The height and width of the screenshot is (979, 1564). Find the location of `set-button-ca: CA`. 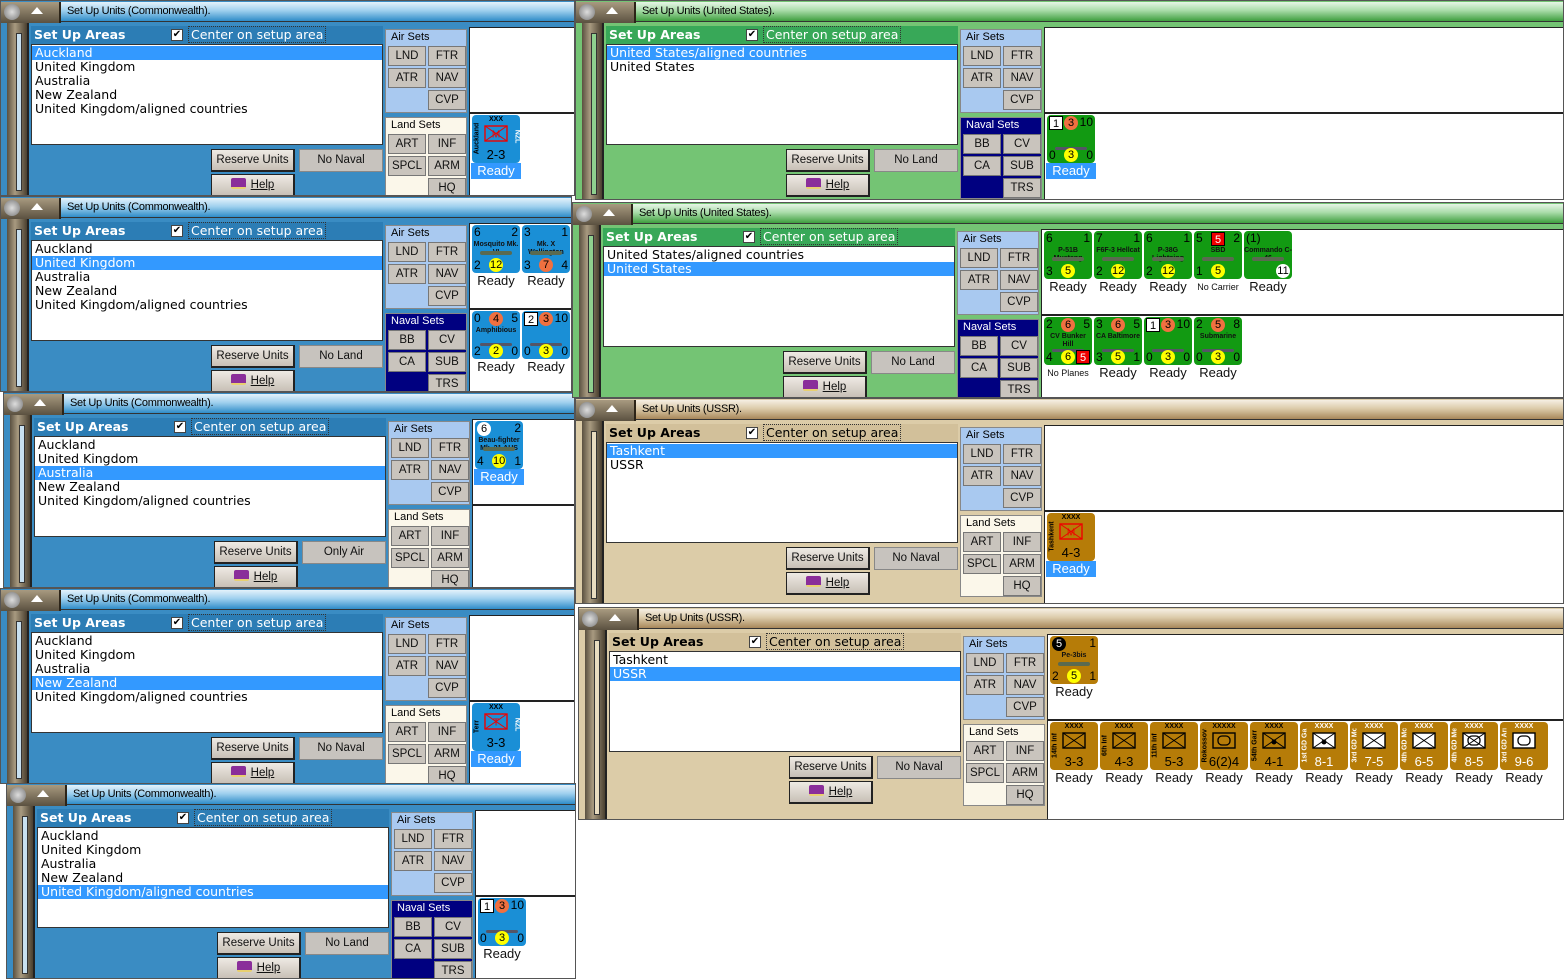

set-button-ca: CA is located at coordinates (979, 368).